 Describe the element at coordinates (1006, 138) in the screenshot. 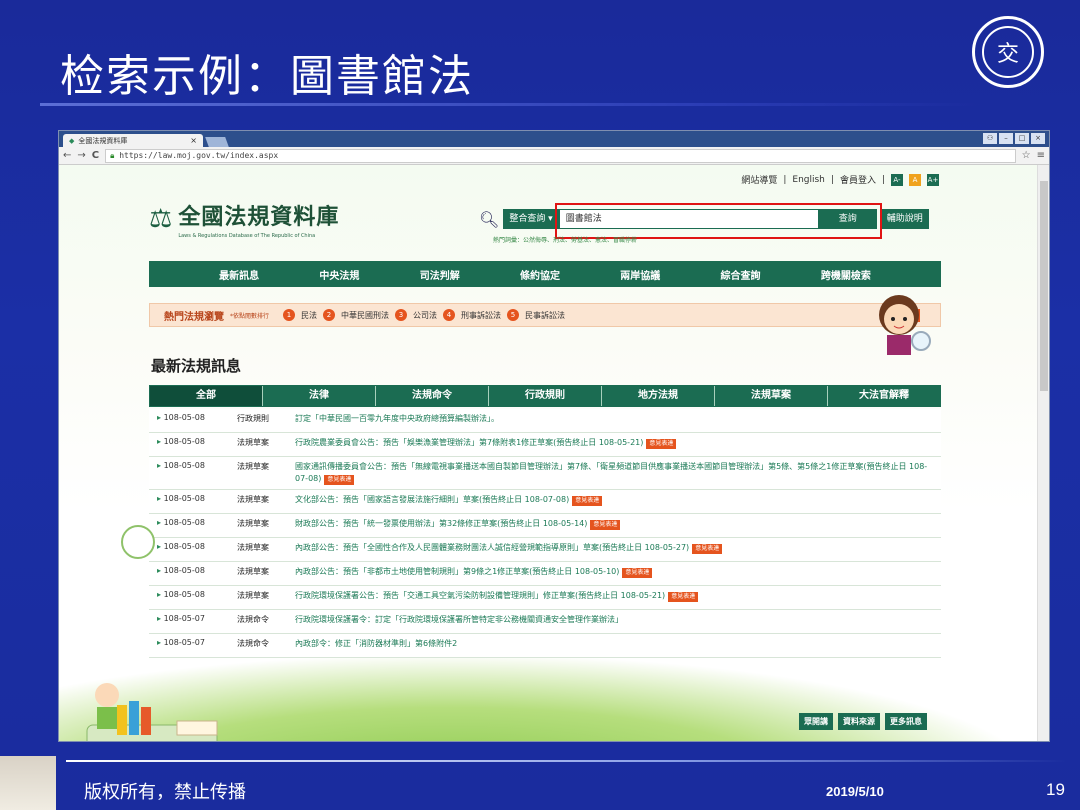

I see `minimize-icon: –` at that location.